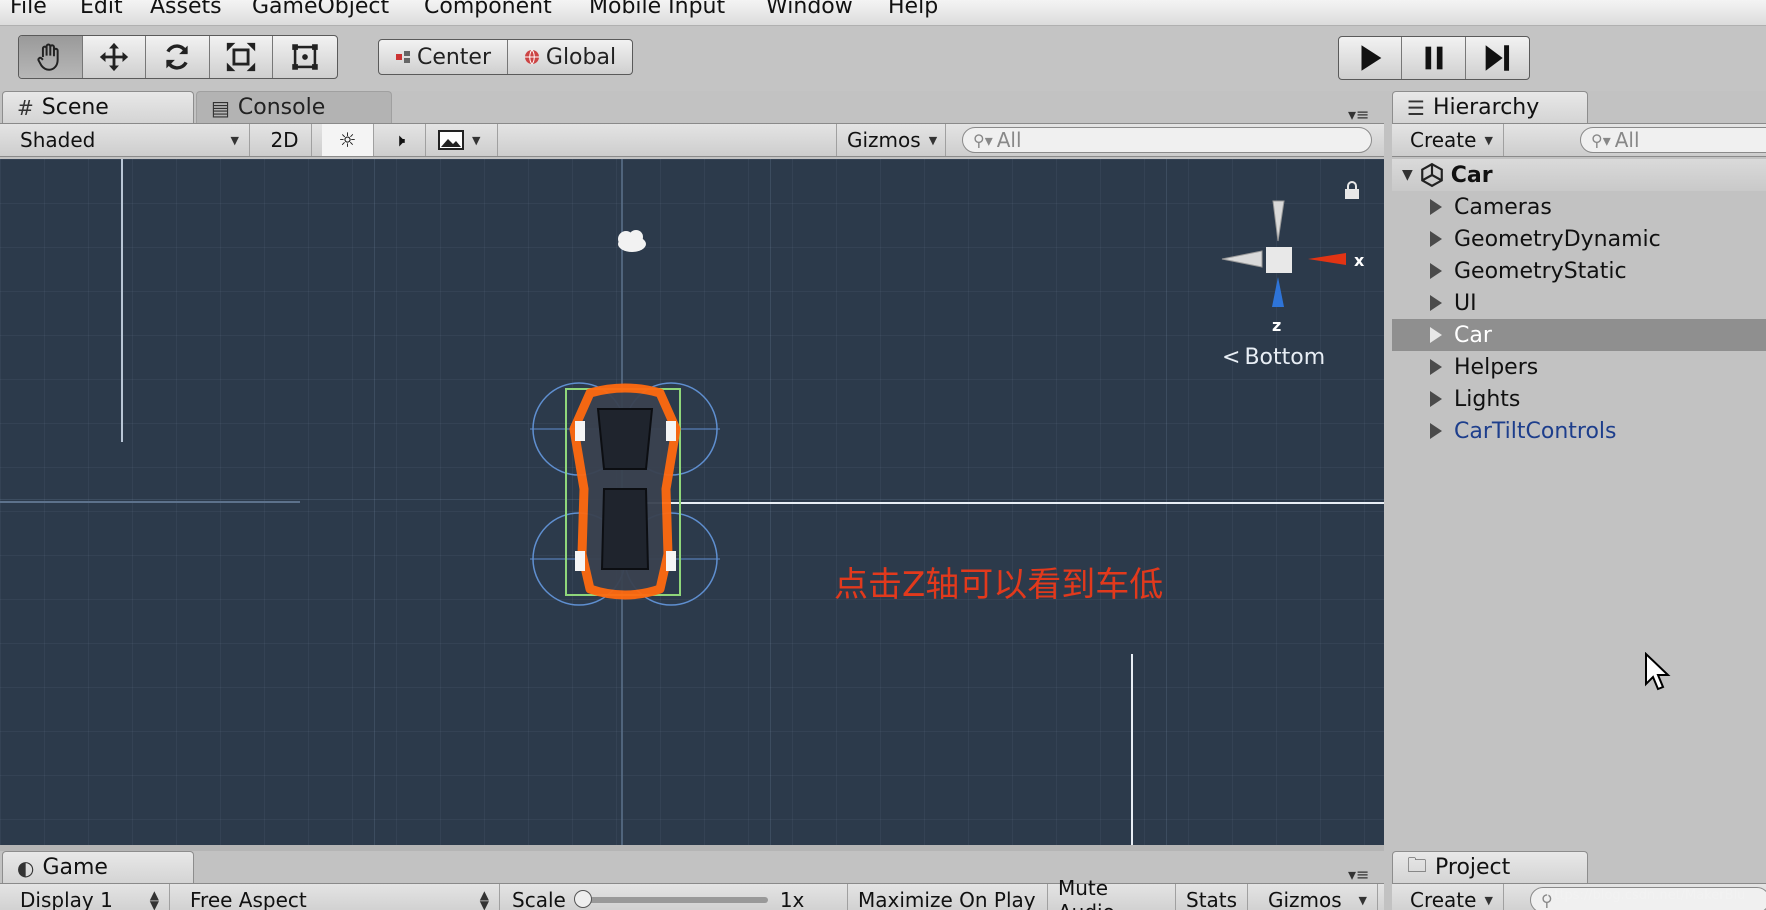 Image resolution: width=1766 pixels, height=910 pixels. What do you see at coordinates (98, 107) in the screenshot?
I see `tab-scene: # Scene` at bounding box center [98, 107].